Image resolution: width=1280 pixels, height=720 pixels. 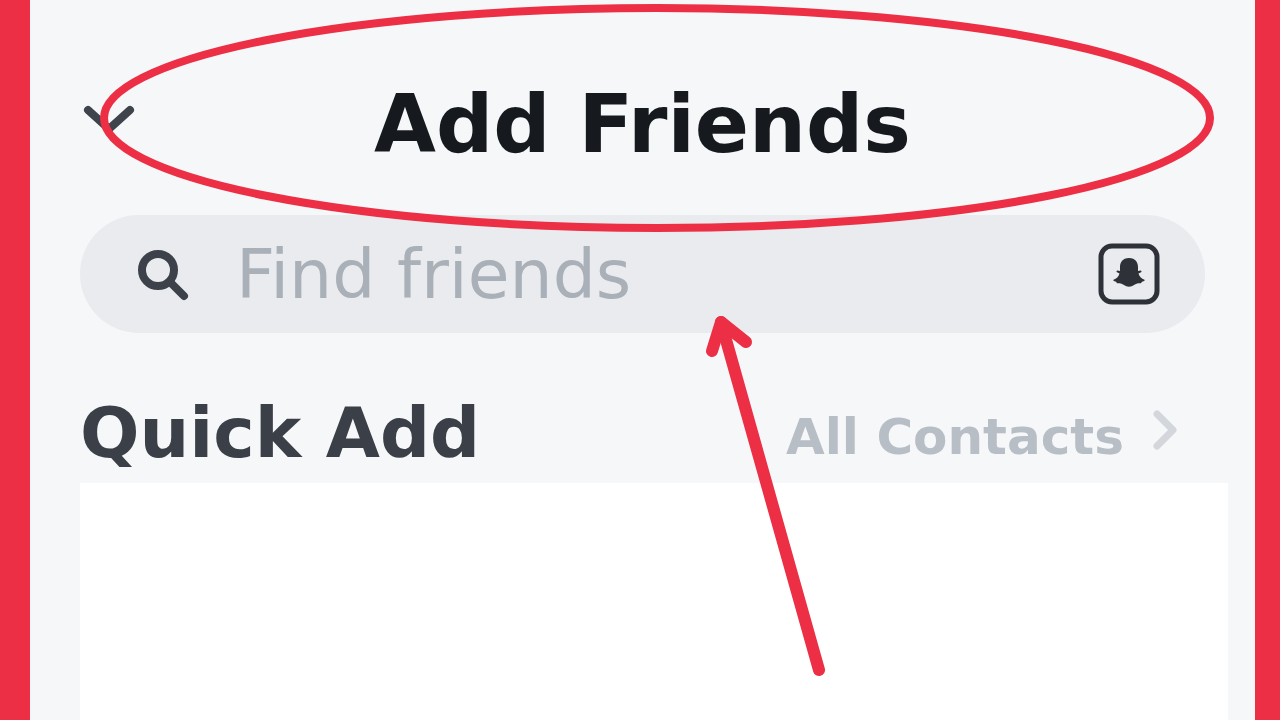 I want to click on search-input: Find friends, so click(x=652, y=274).